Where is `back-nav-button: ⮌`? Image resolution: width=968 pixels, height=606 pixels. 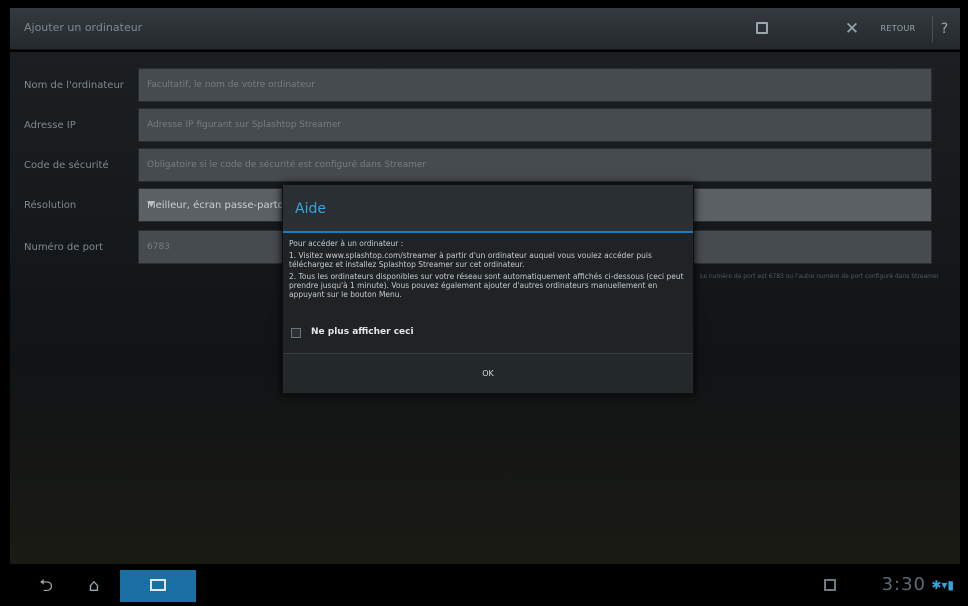 back-nav-button: ⮌ is located at coordinates (46, 586).